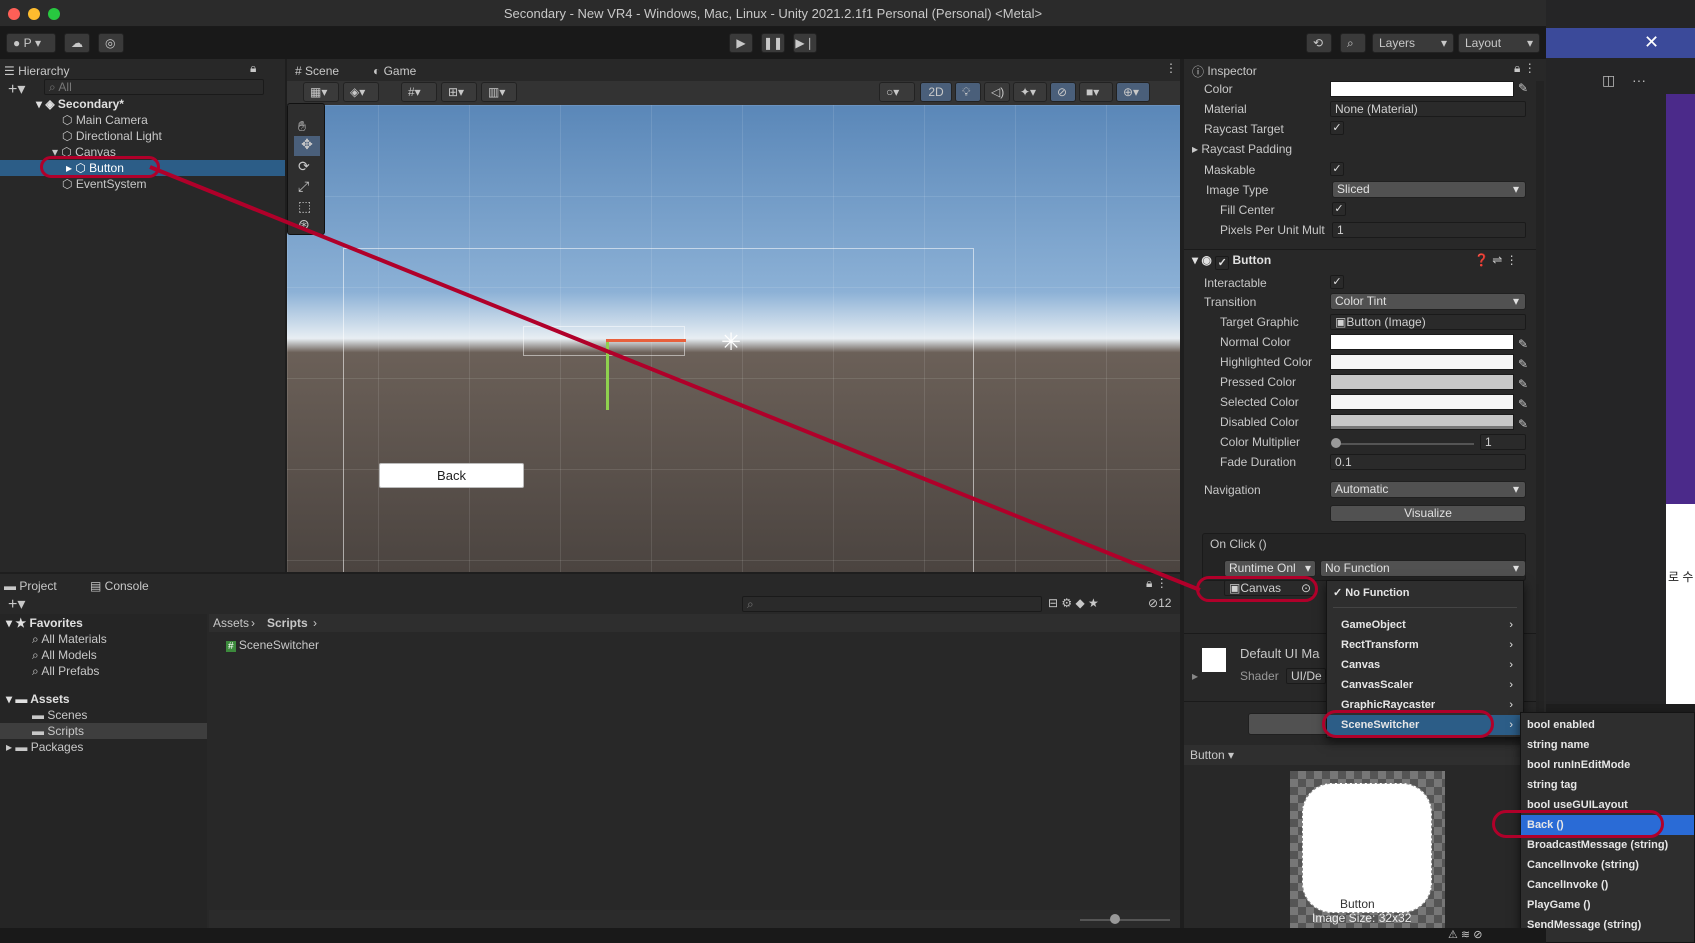 The image size is (1695, 943). Describe the element at coordinates (968, 92) in the screenshot. I see `lighting-icon: 💡︎` at that location.